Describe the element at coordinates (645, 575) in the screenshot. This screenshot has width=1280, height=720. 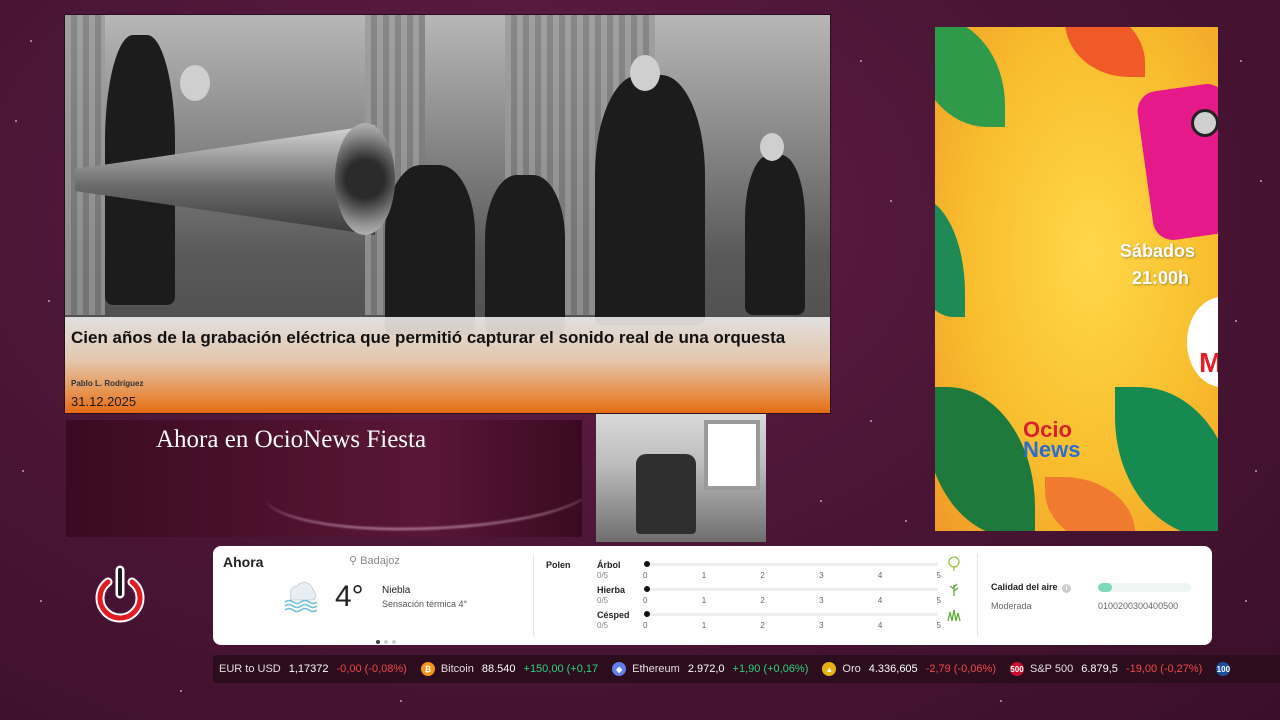
I see `pollen-tick: 0` at that location.